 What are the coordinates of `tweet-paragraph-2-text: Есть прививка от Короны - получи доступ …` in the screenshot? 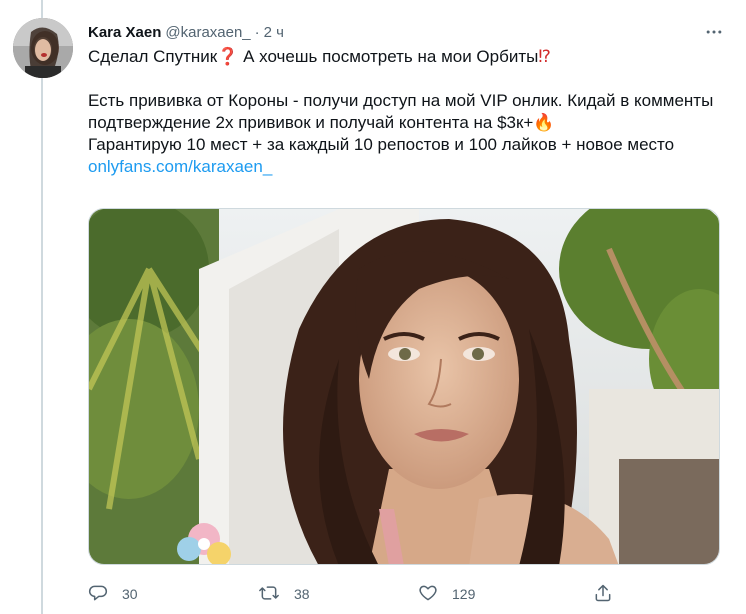 It's located at (401, 111).